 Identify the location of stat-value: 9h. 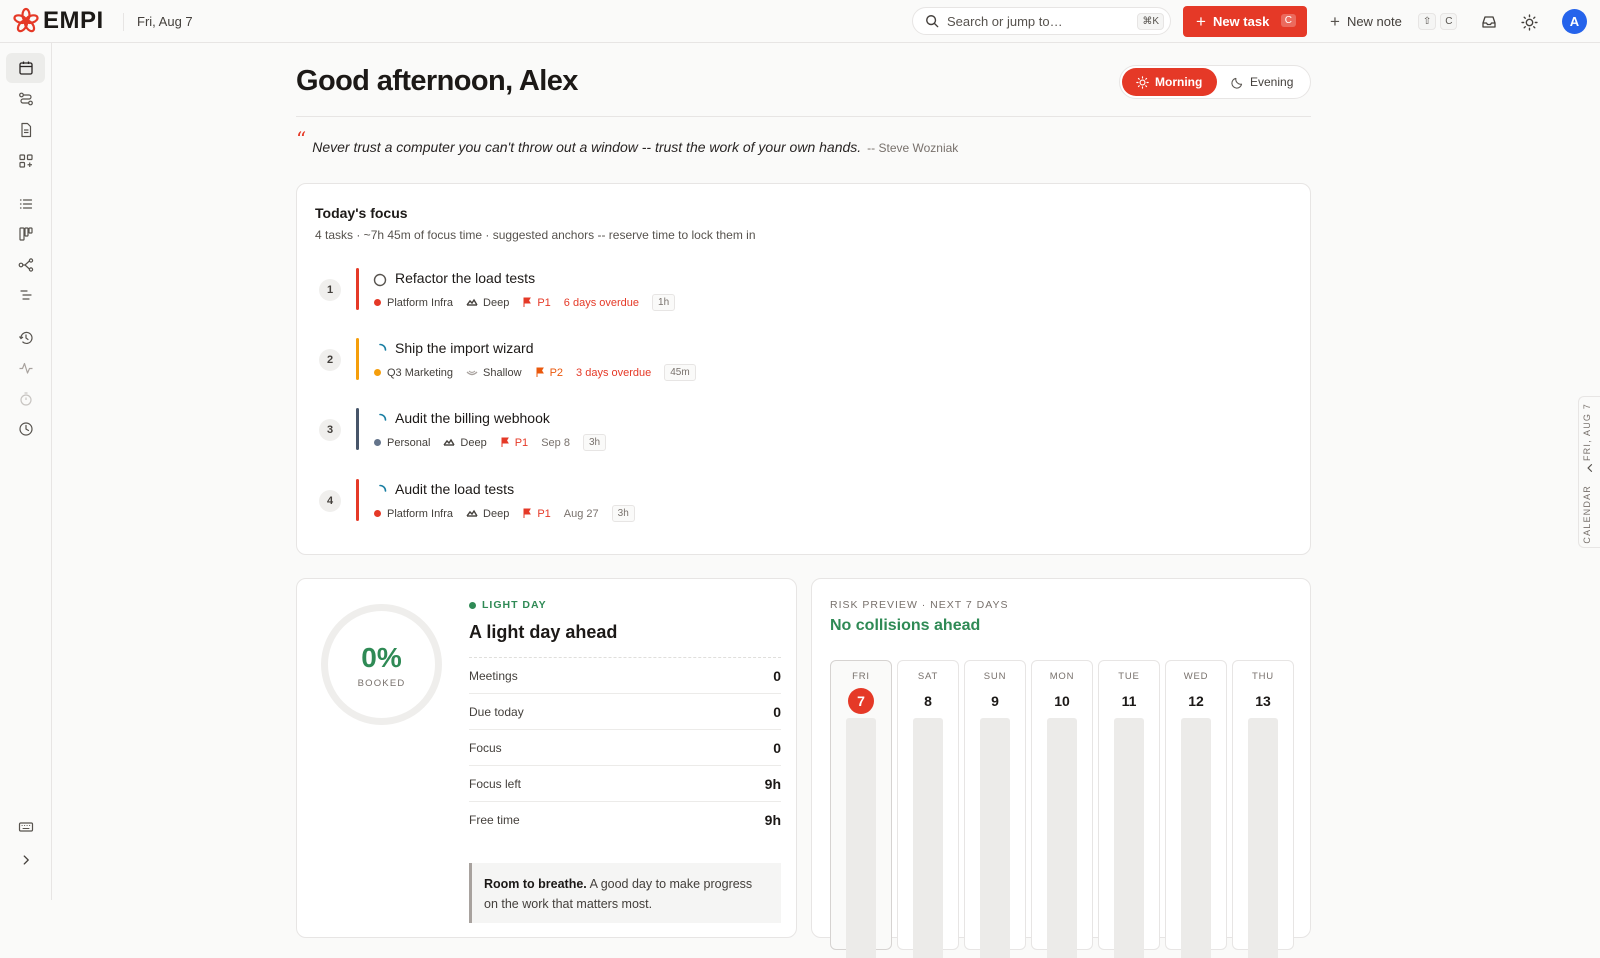
(772, 783).